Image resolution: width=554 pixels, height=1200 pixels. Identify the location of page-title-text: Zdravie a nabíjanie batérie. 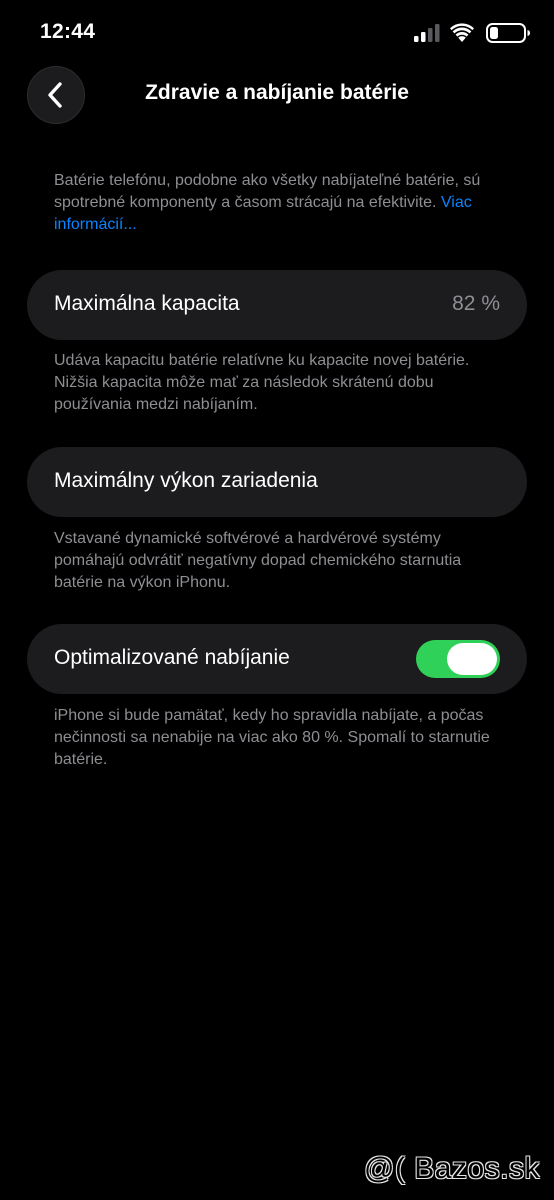
(277, 92).